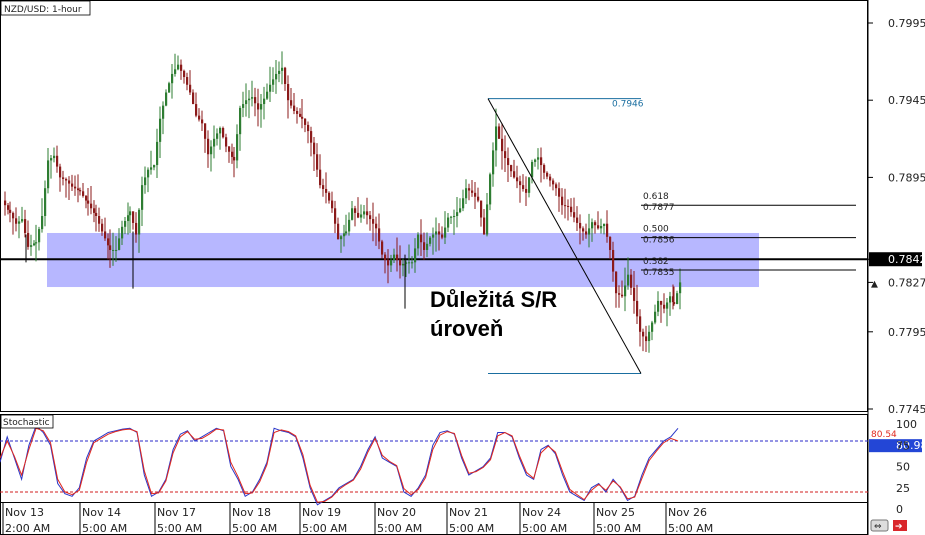 The width and height of the screenshot is (925, 535). I want to click on date-label: Nov 25, so click(615, 512).